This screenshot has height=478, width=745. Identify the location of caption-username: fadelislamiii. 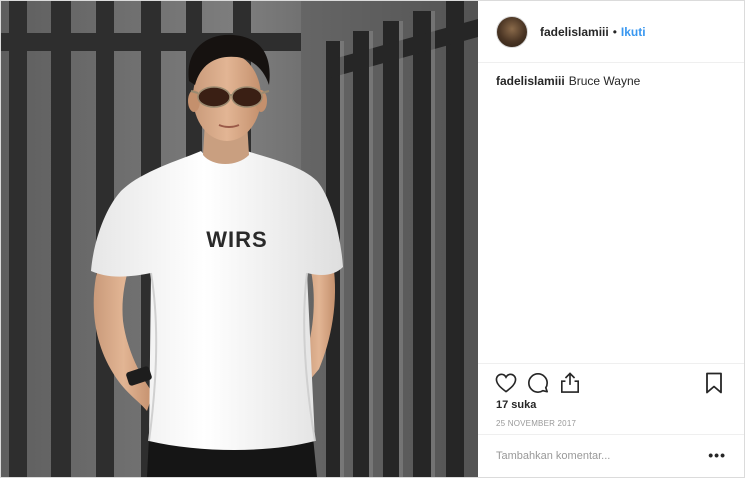
(530, 81).